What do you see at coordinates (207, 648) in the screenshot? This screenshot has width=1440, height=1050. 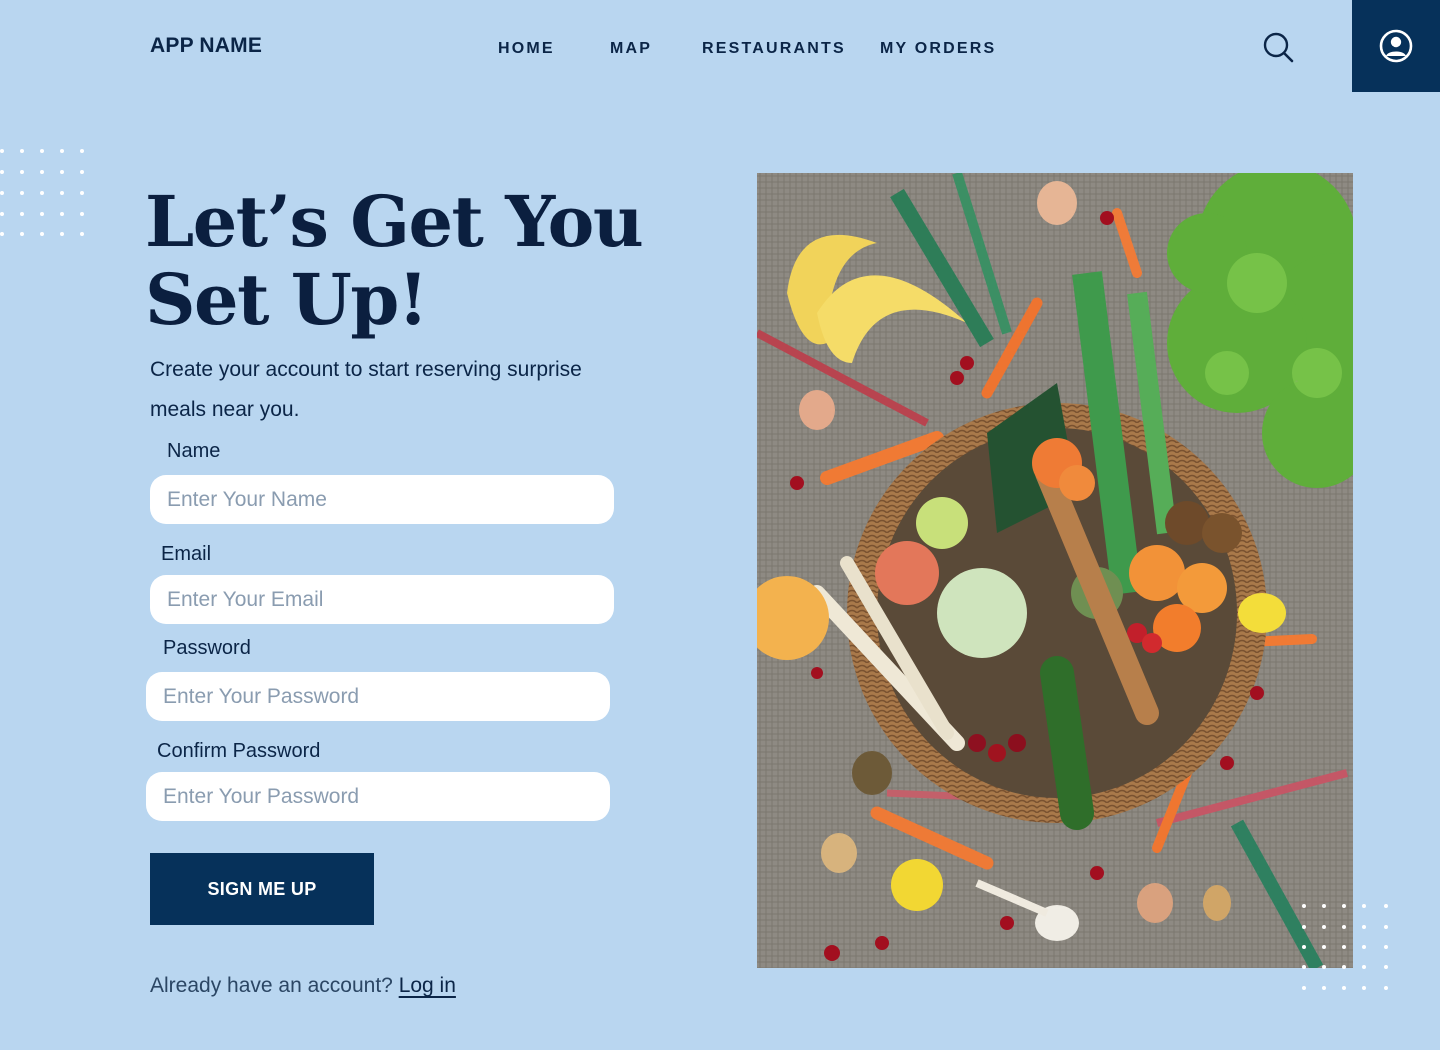 I see `password-label: Password` at bounding box center [207, 648].